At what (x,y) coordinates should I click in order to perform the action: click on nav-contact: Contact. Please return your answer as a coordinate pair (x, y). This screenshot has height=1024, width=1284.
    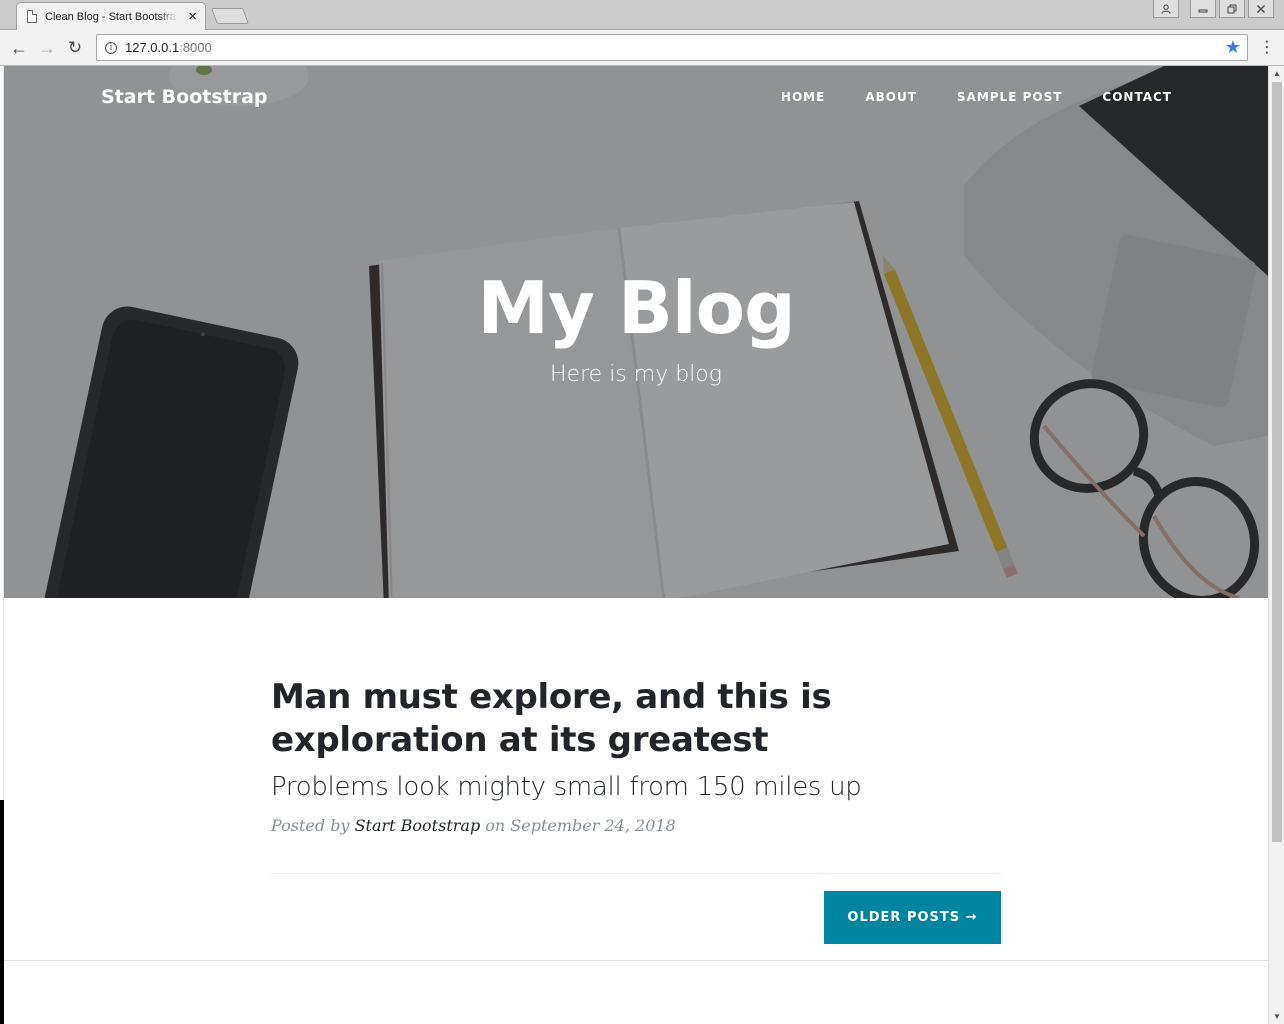
    Looking at the image, I should click on (1137, 97).